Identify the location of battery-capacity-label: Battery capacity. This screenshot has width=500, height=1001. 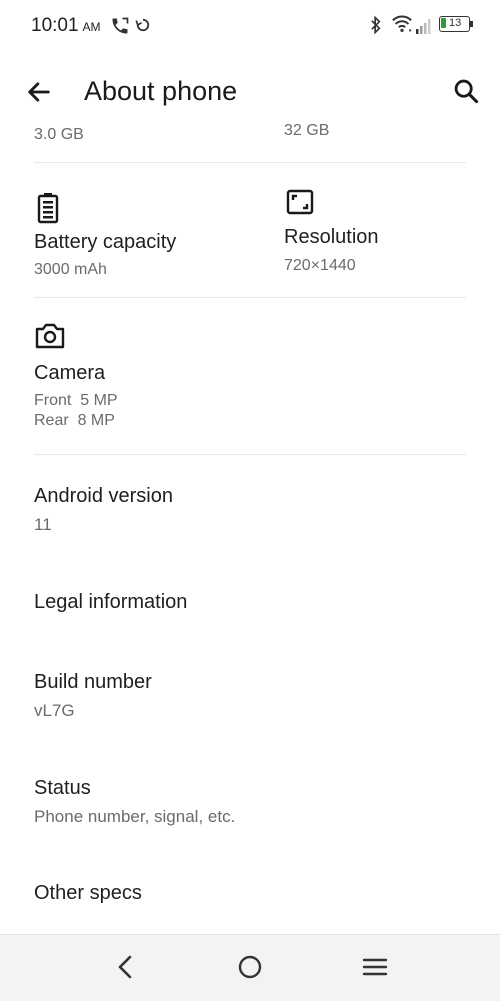
(105, 242).